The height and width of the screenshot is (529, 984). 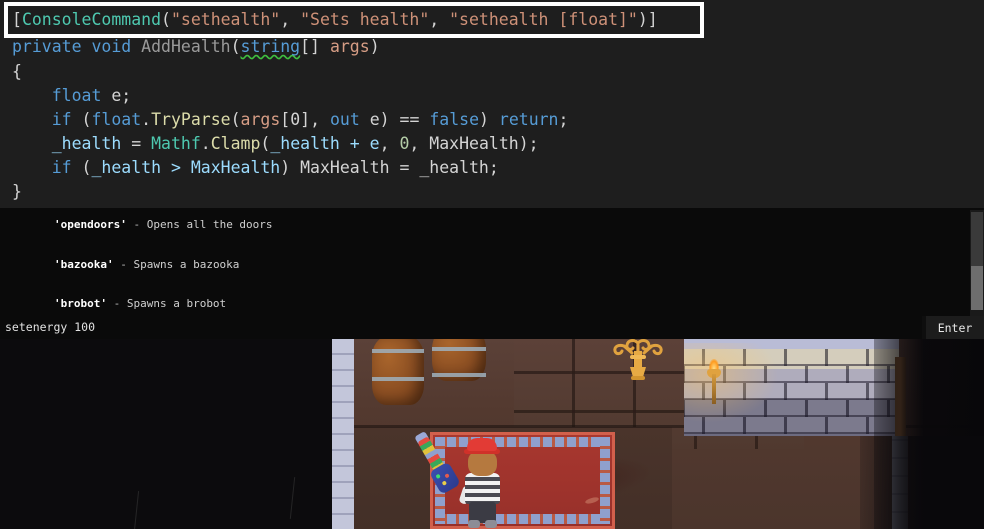 I want to click on code-line-signature: private void AddHealth(string[] args), so click(x=196, y=46).